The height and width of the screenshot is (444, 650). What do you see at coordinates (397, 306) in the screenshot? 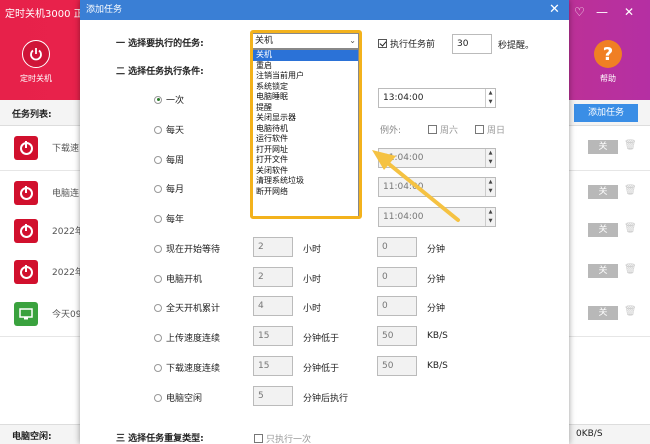
I see `uptime-minutes-input: 0` at bounding box center [397, 306].